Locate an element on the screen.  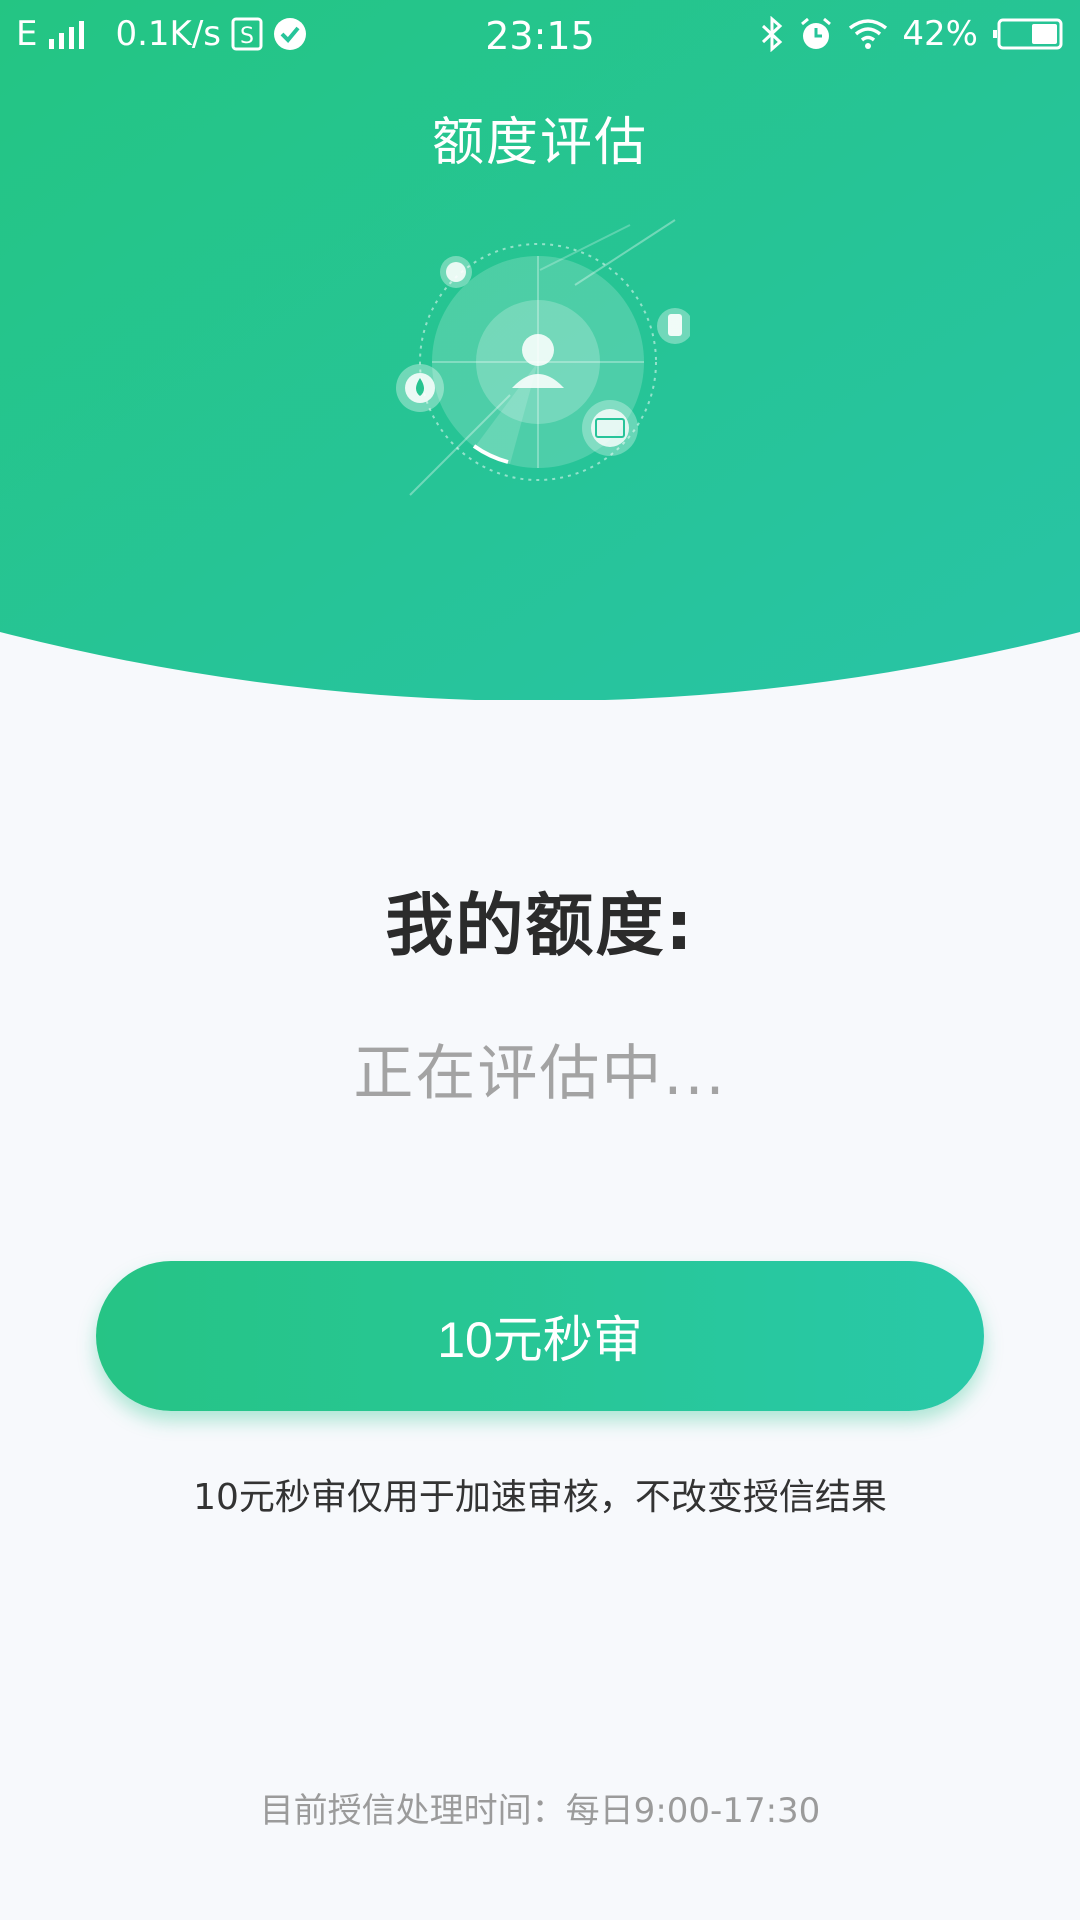
person-icon is located at coordinates (538, 350).